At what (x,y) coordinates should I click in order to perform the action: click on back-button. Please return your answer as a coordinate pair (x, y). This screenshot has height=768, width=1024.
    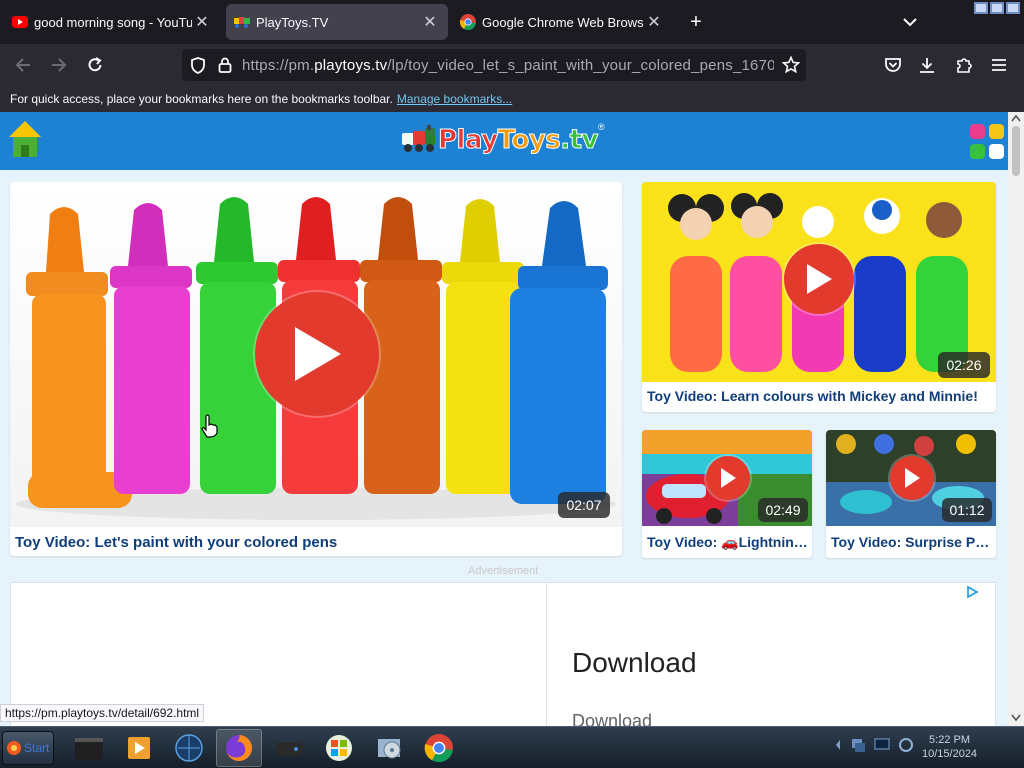
    Looking at the image, I should click on (23, 65).